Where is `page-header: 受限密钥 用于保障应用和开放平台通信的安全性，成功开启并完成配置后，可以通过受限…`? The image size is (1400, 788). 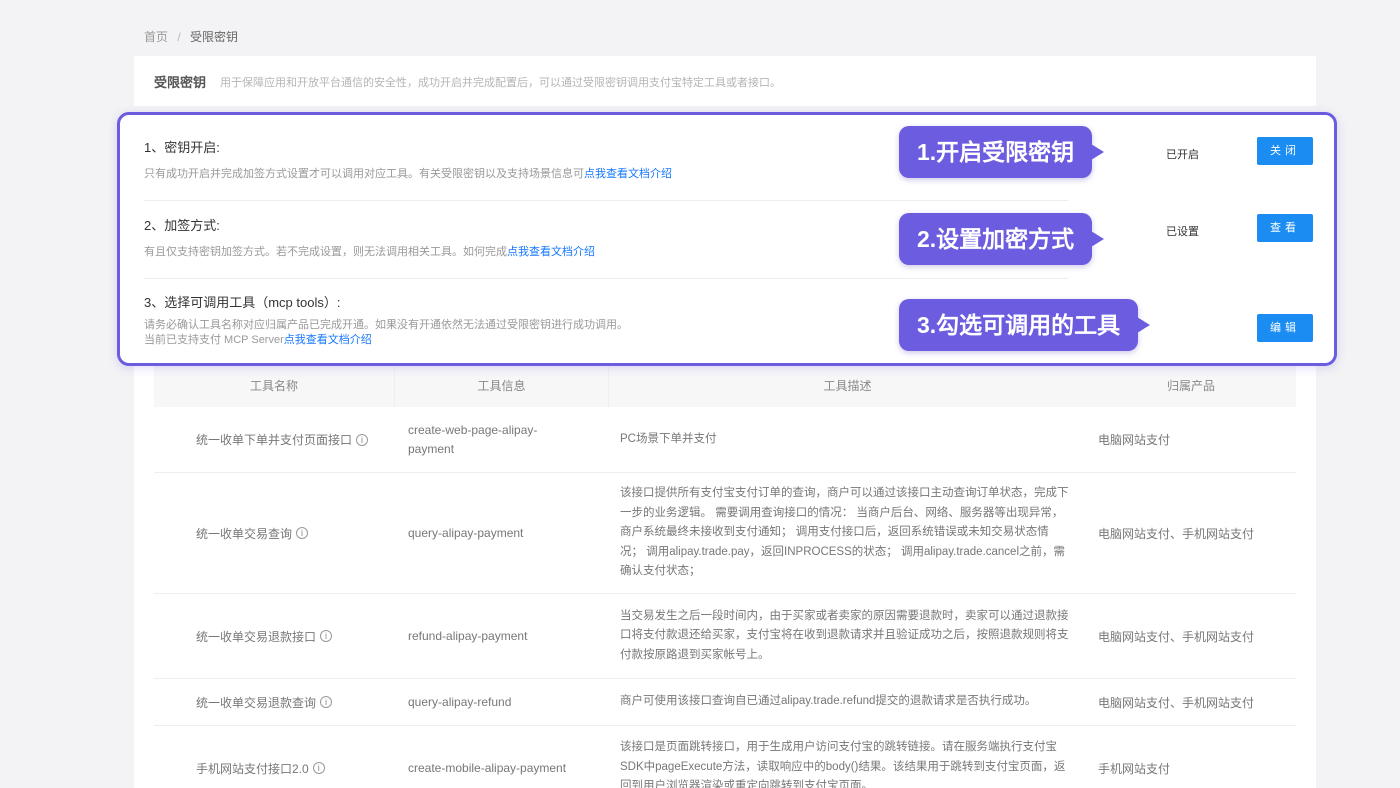
page-header: 受限密钥 用于保障应用和开放平台通信的安全性，成功开启并完成配置后，可以通过受限… is located at coordinates (725, 81).